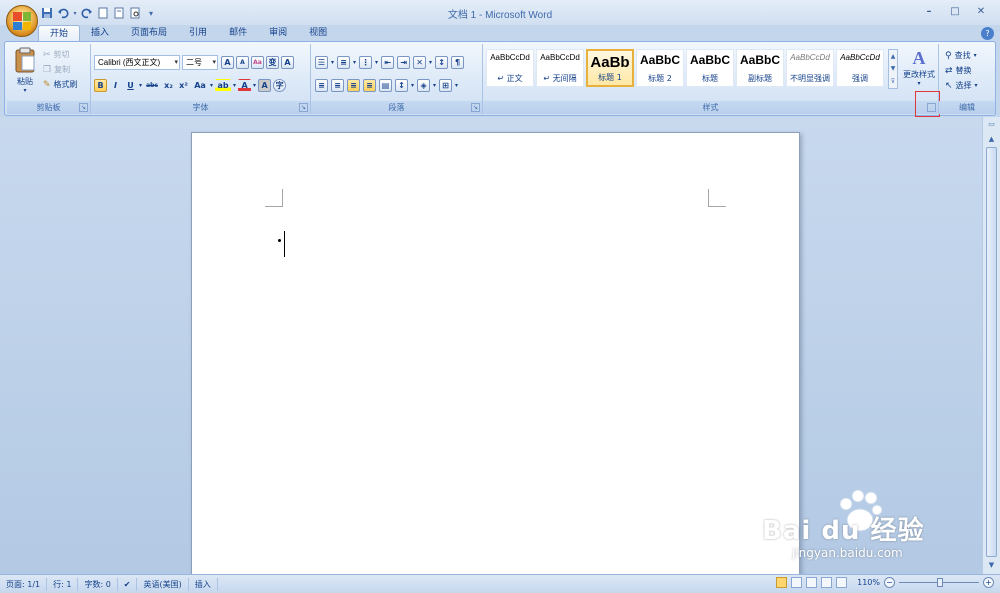 The width and height of the screenshot is (1000, 593). I want to click on office-button, so click(22, 21).